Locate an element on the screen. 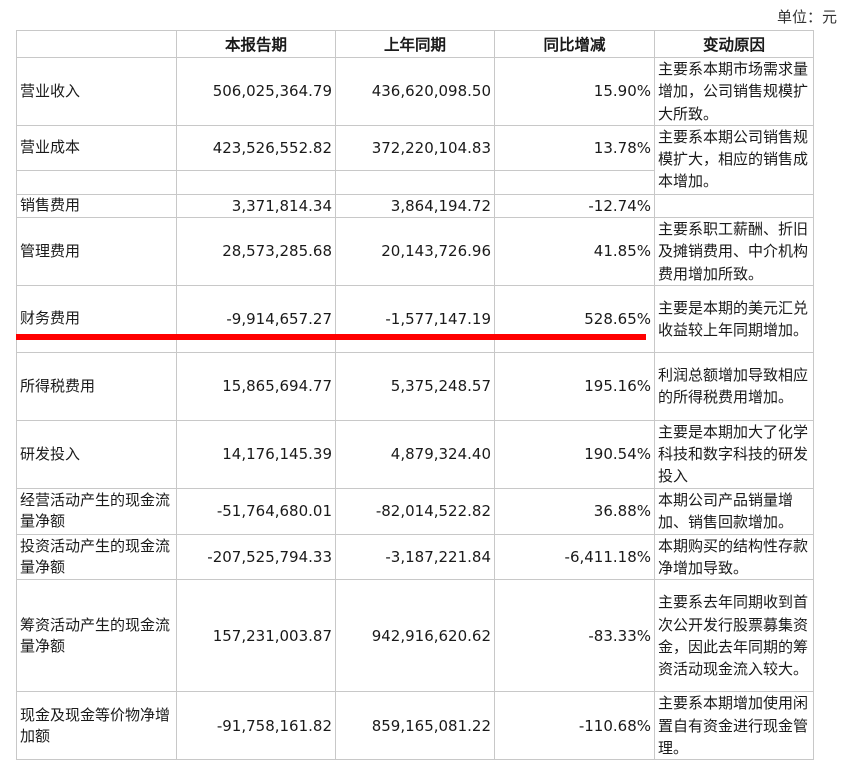 Image resolution: width=841 pixels, height=766 pixels. row-item: 营业收入 is located at coordinates (96, 91).